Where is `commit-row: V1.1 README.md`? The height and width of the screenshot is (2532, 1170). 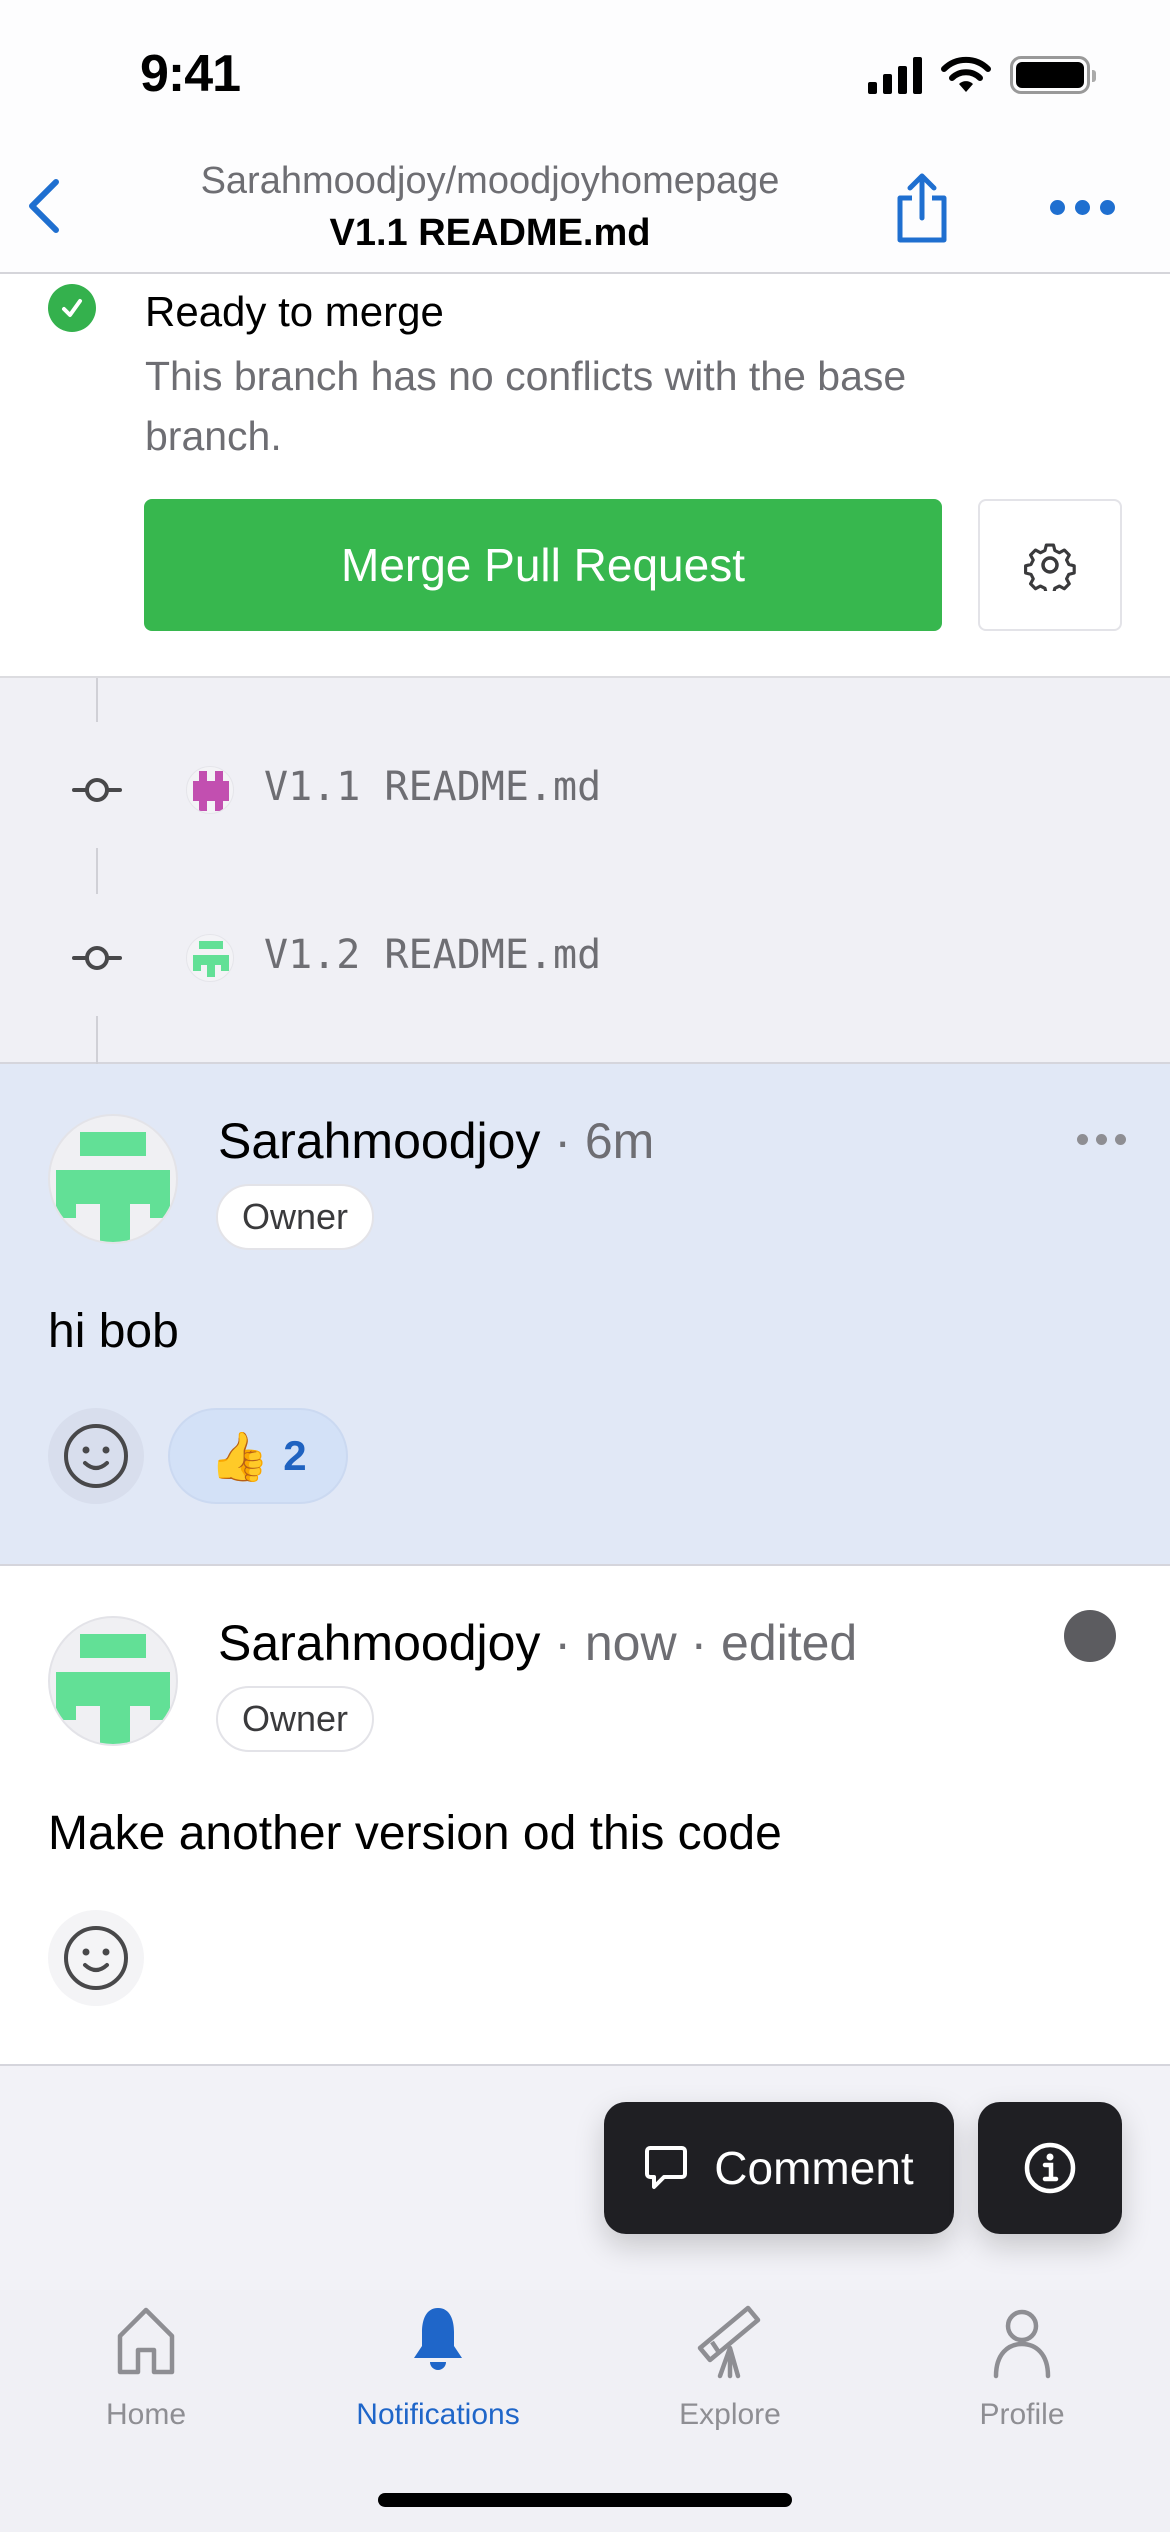 commit-row: V1.1 README.md is located at coordinates (585, 790).